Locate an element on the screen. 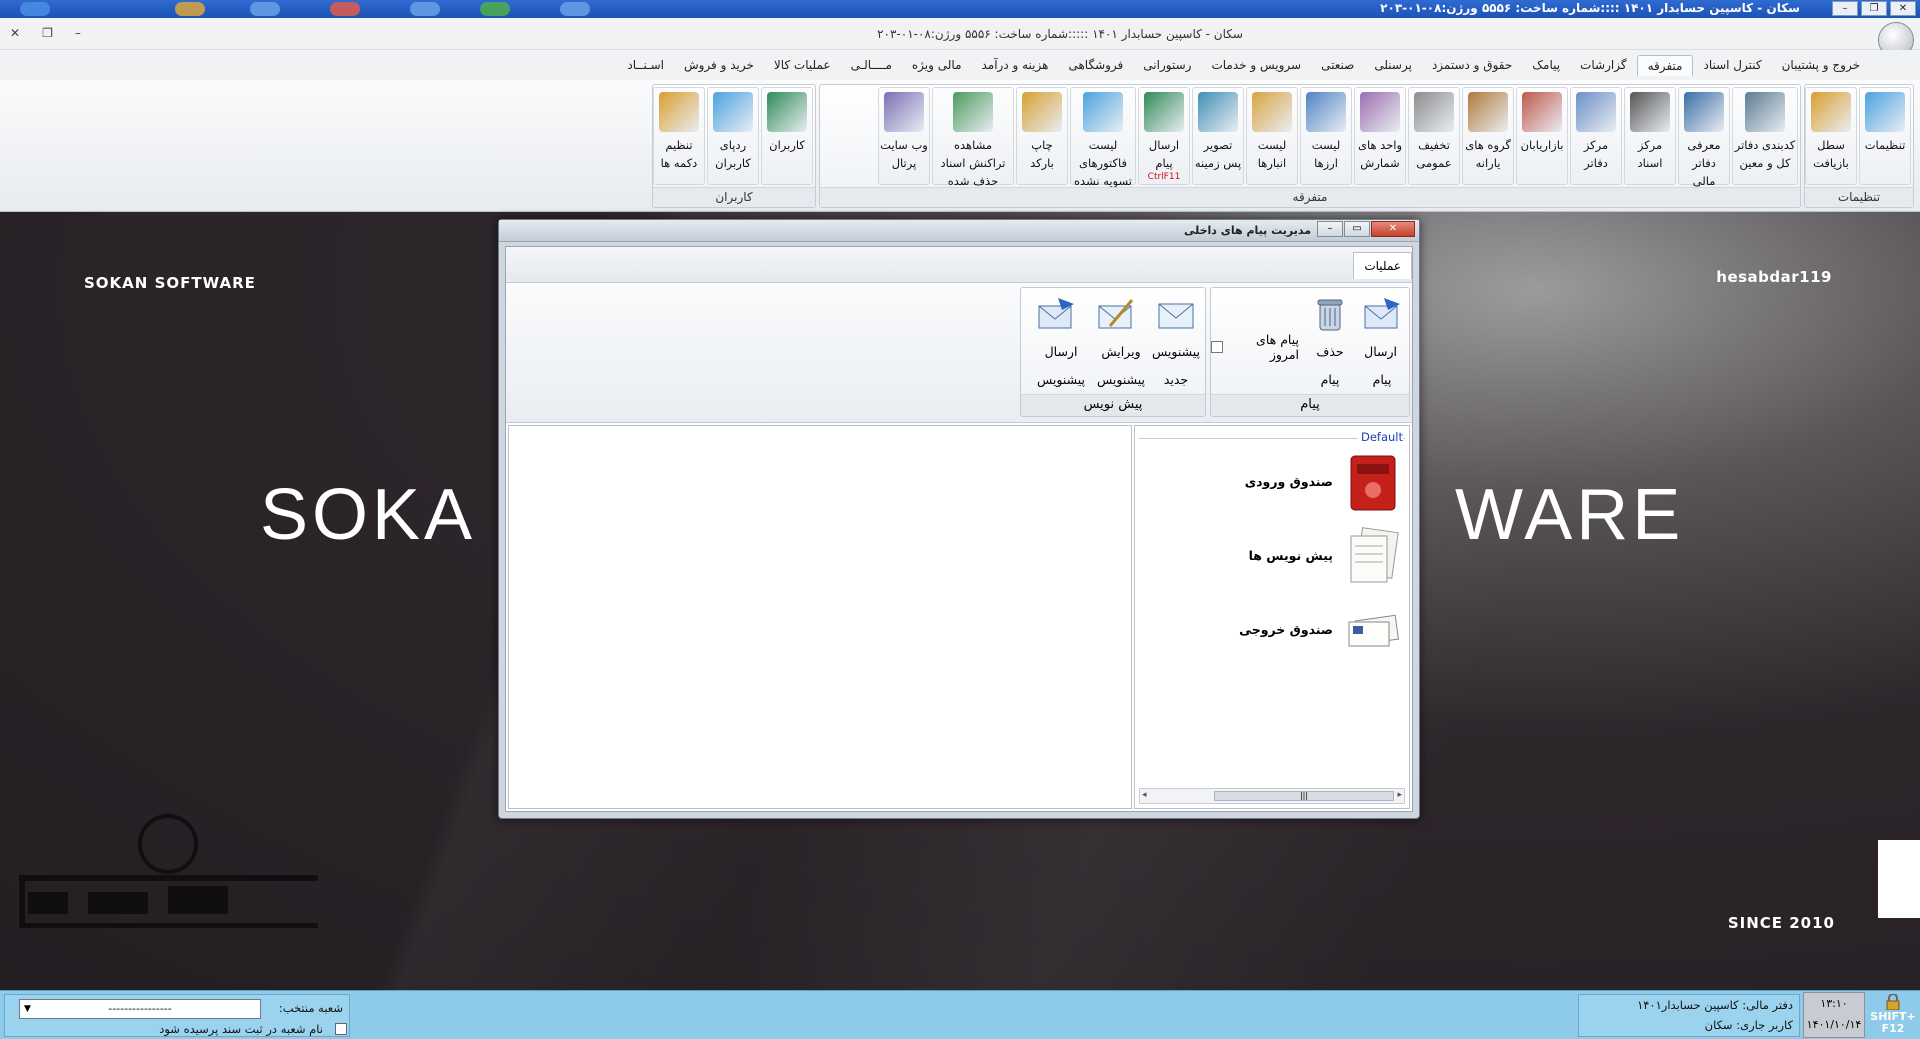  ribbon-button-label: مرکز دفاتر is located at coordinates (1596, 154).